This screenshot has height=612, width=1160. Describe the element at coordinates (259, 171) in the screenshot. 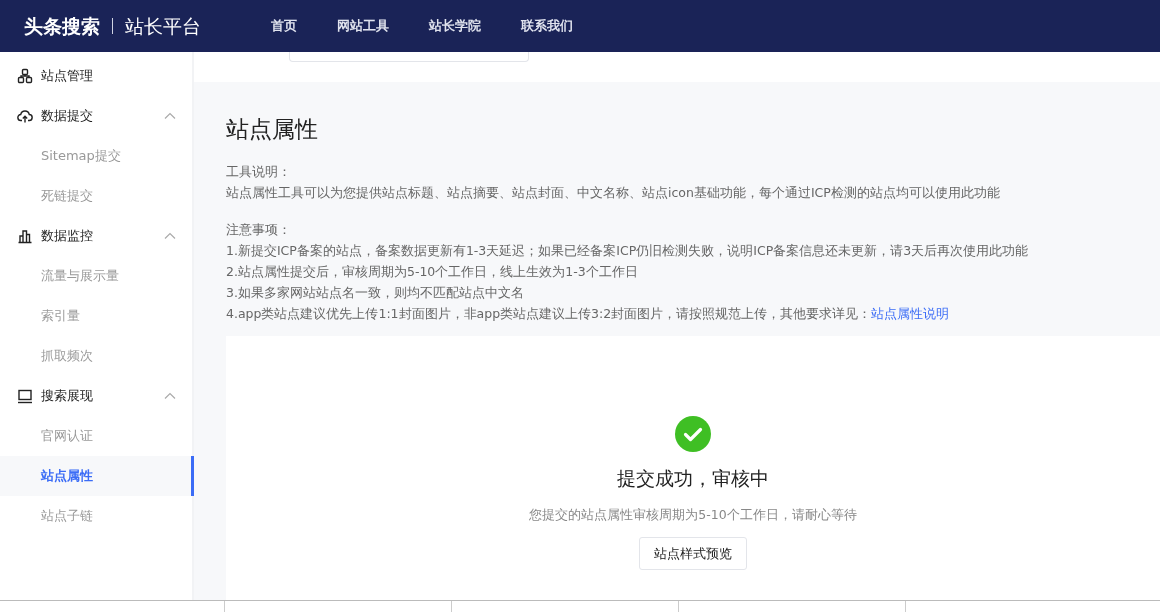

I see `section-heading: 工具说明：` at that location.